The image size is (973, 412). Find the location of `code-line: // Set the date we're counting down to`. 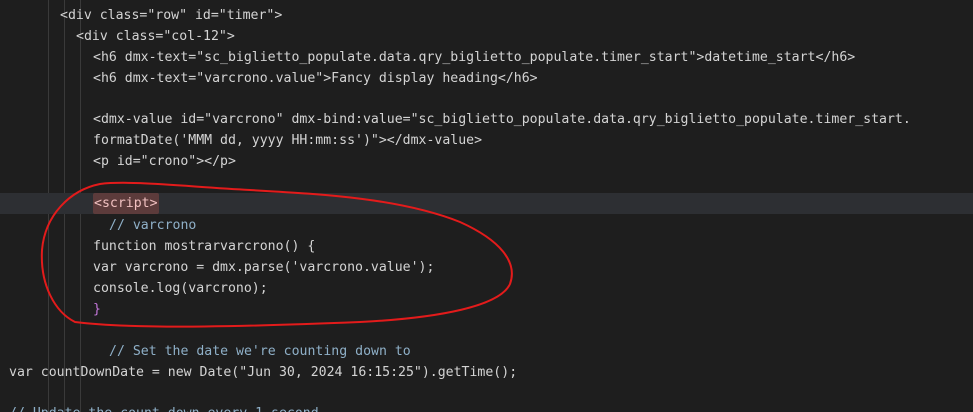

code-line: // Set the date we're counting down to is located at coordinates (486, 351).